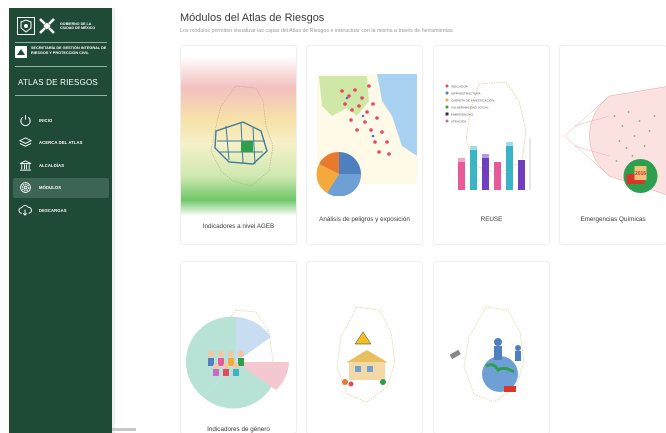 The width and height of the screenshot is (666, 433). Describe the element at coordinates (25, 188) in the screenshot. I see `gear-icon` at that location.